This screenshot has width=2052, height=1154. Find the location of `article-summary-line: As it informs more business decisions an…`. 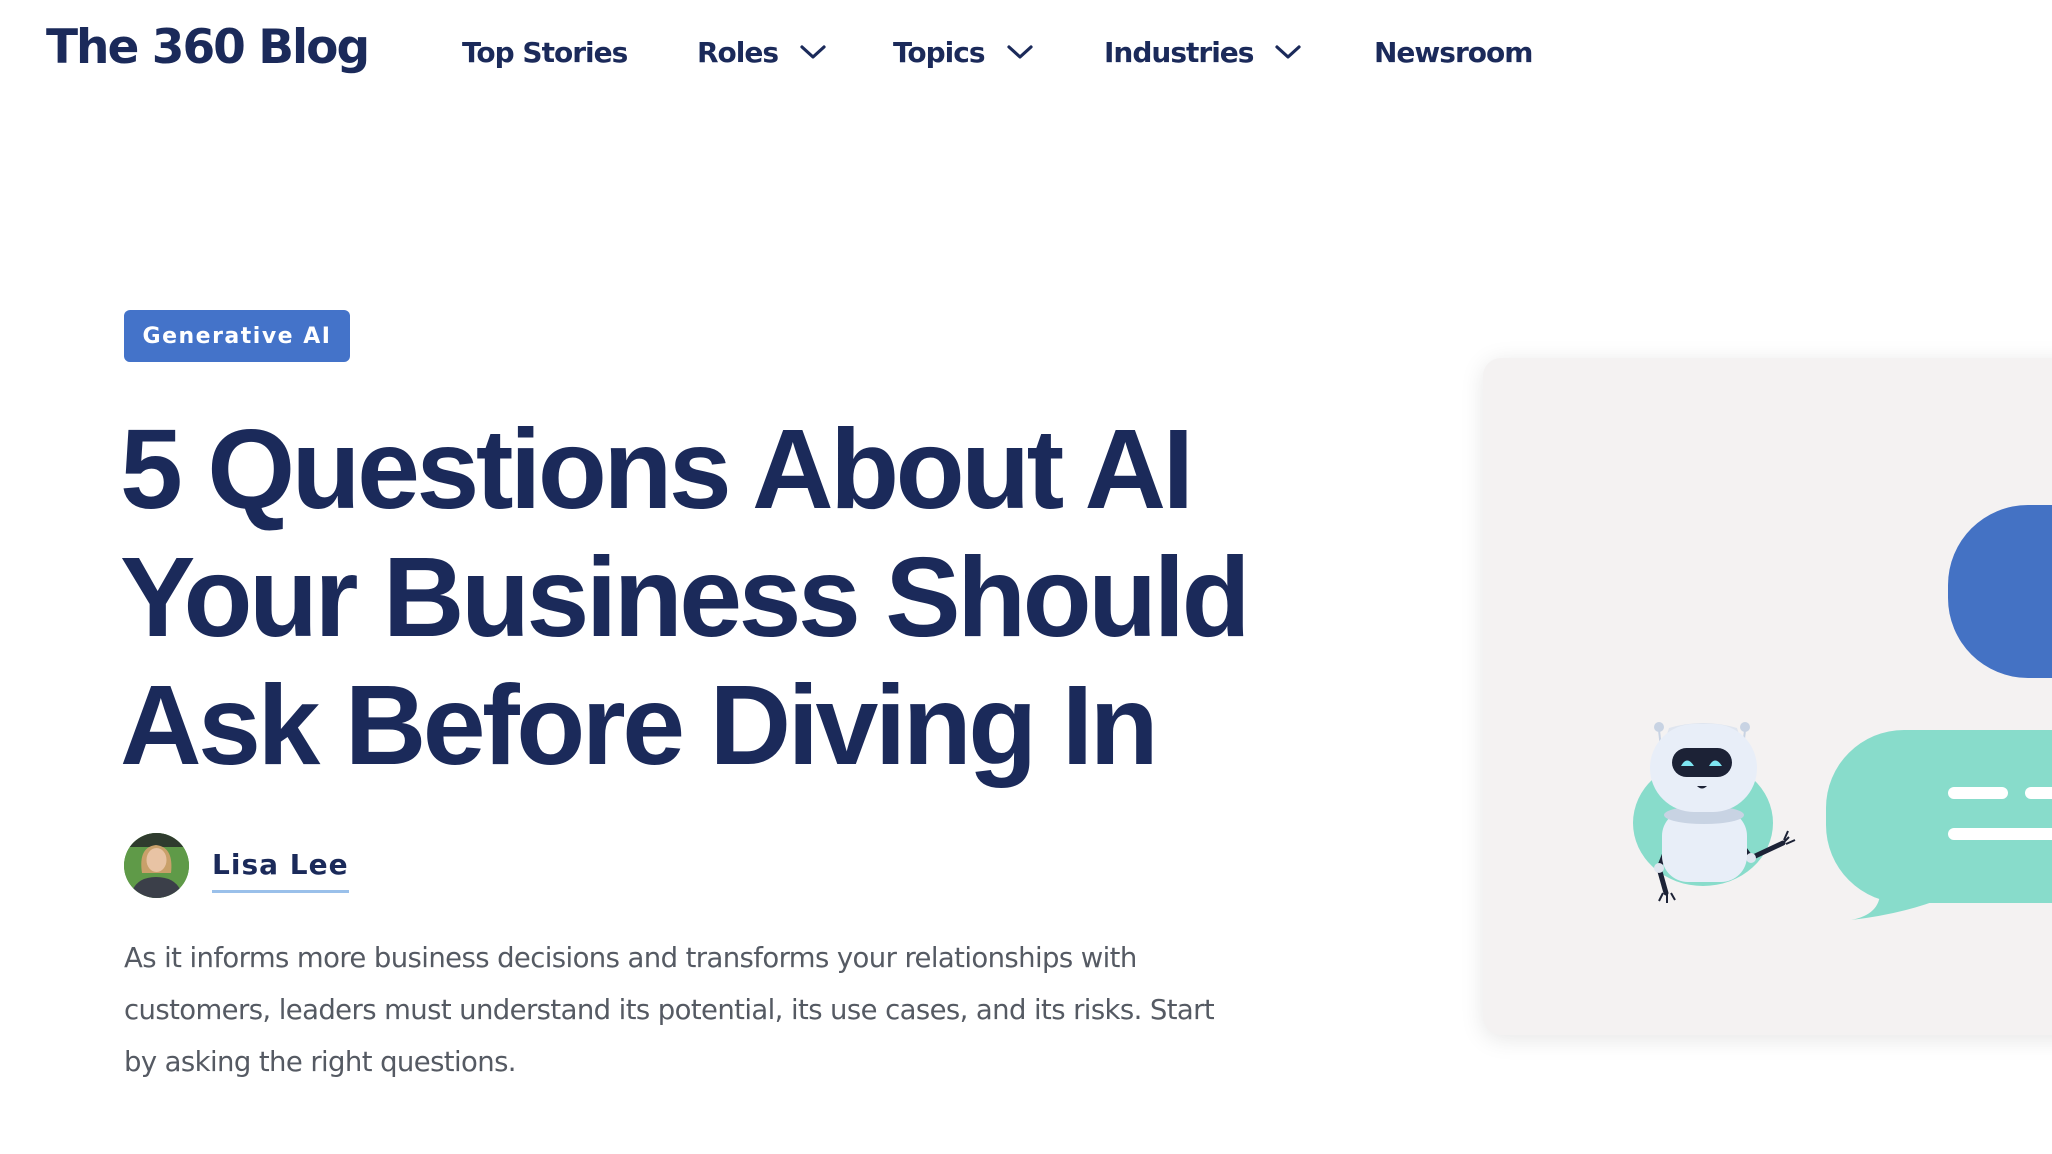

article-summary-line: As it informs more business decisions an… is located at coordinates (630, 958).